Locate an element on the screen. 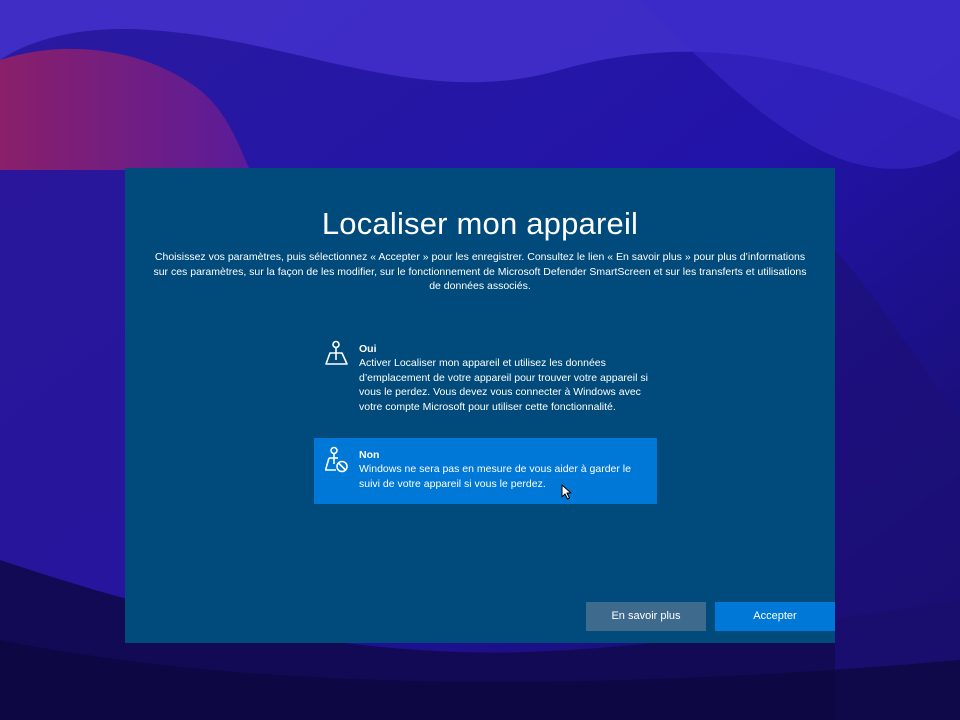 This screenshot has width=960, height=720. map-pin-icon is located at coordinates (337, 354).